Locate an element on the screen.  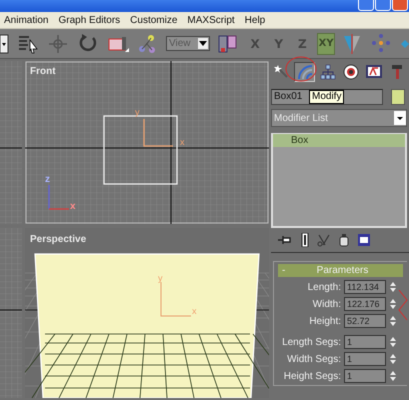
field-label: Width: is located at coordinates (326, 304).